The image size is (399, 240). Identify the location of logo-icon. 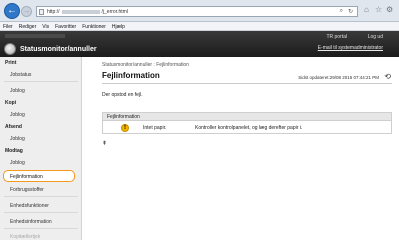
(10, 49).